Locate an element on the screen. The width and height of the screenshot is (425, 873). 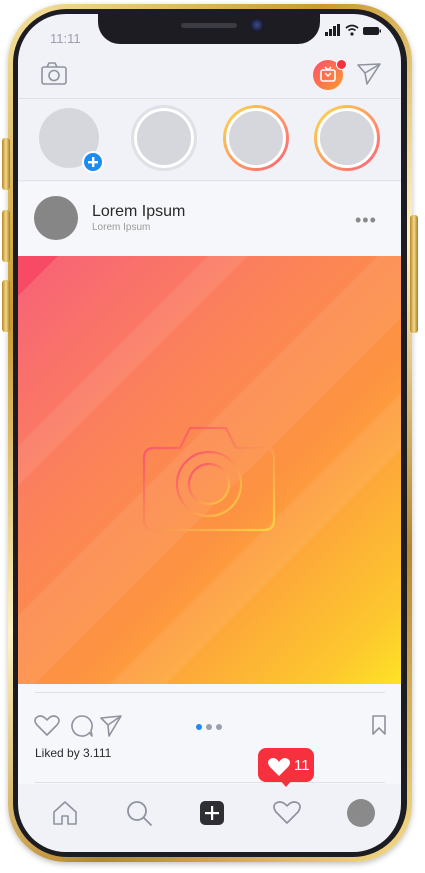
comment-icon is located at coordinates (82, 726).